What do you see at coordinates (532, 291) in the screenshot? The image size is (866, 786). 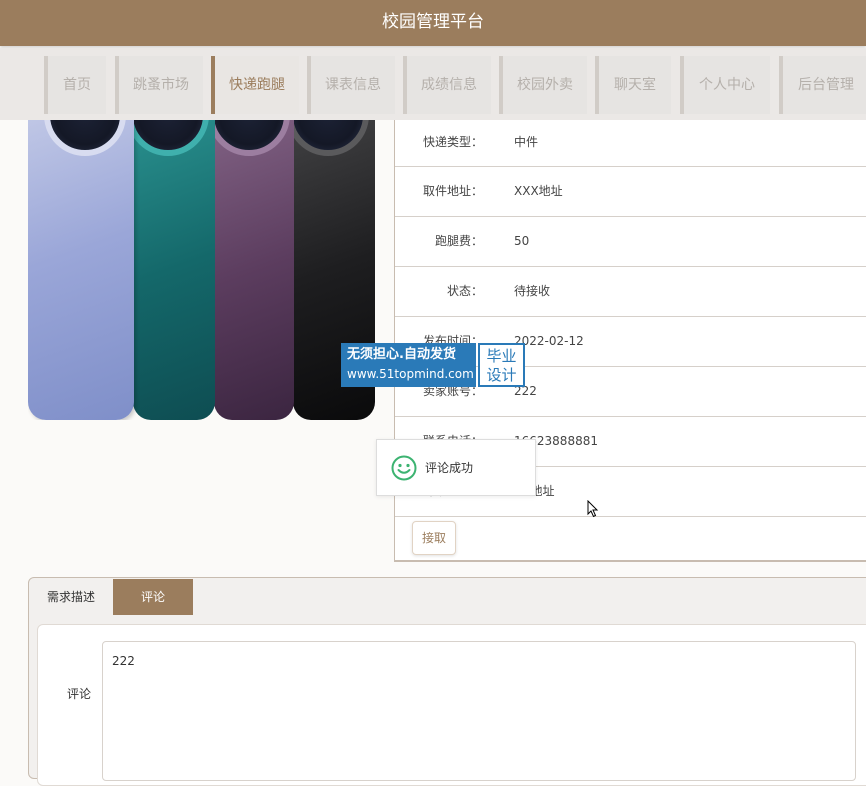 I see `detail-value: 待接收` at bounding box center [532, 291].